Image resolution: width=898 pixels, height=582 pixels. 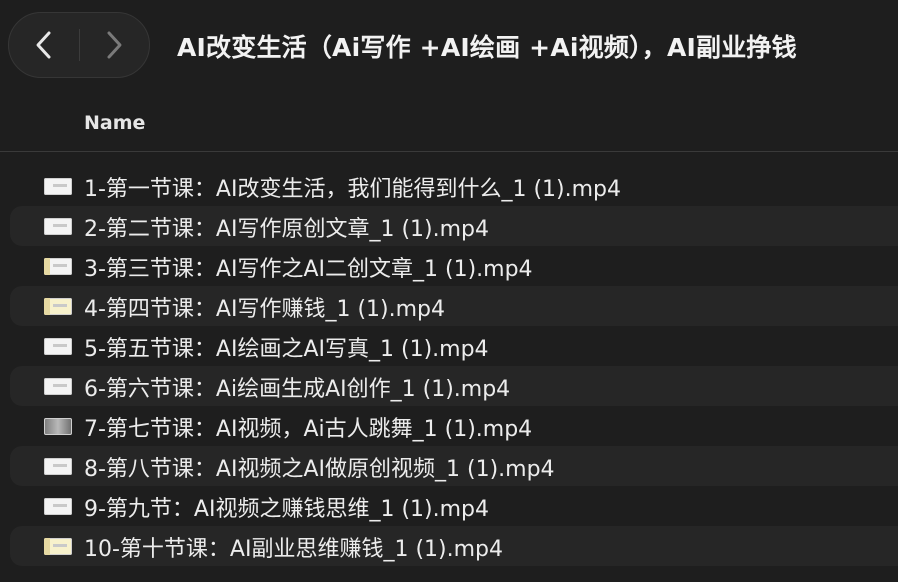 I want to click on file-row: 5-第五节课：AI绘画之AI写真_1 (1).mp4, so click(x=454, y=346).